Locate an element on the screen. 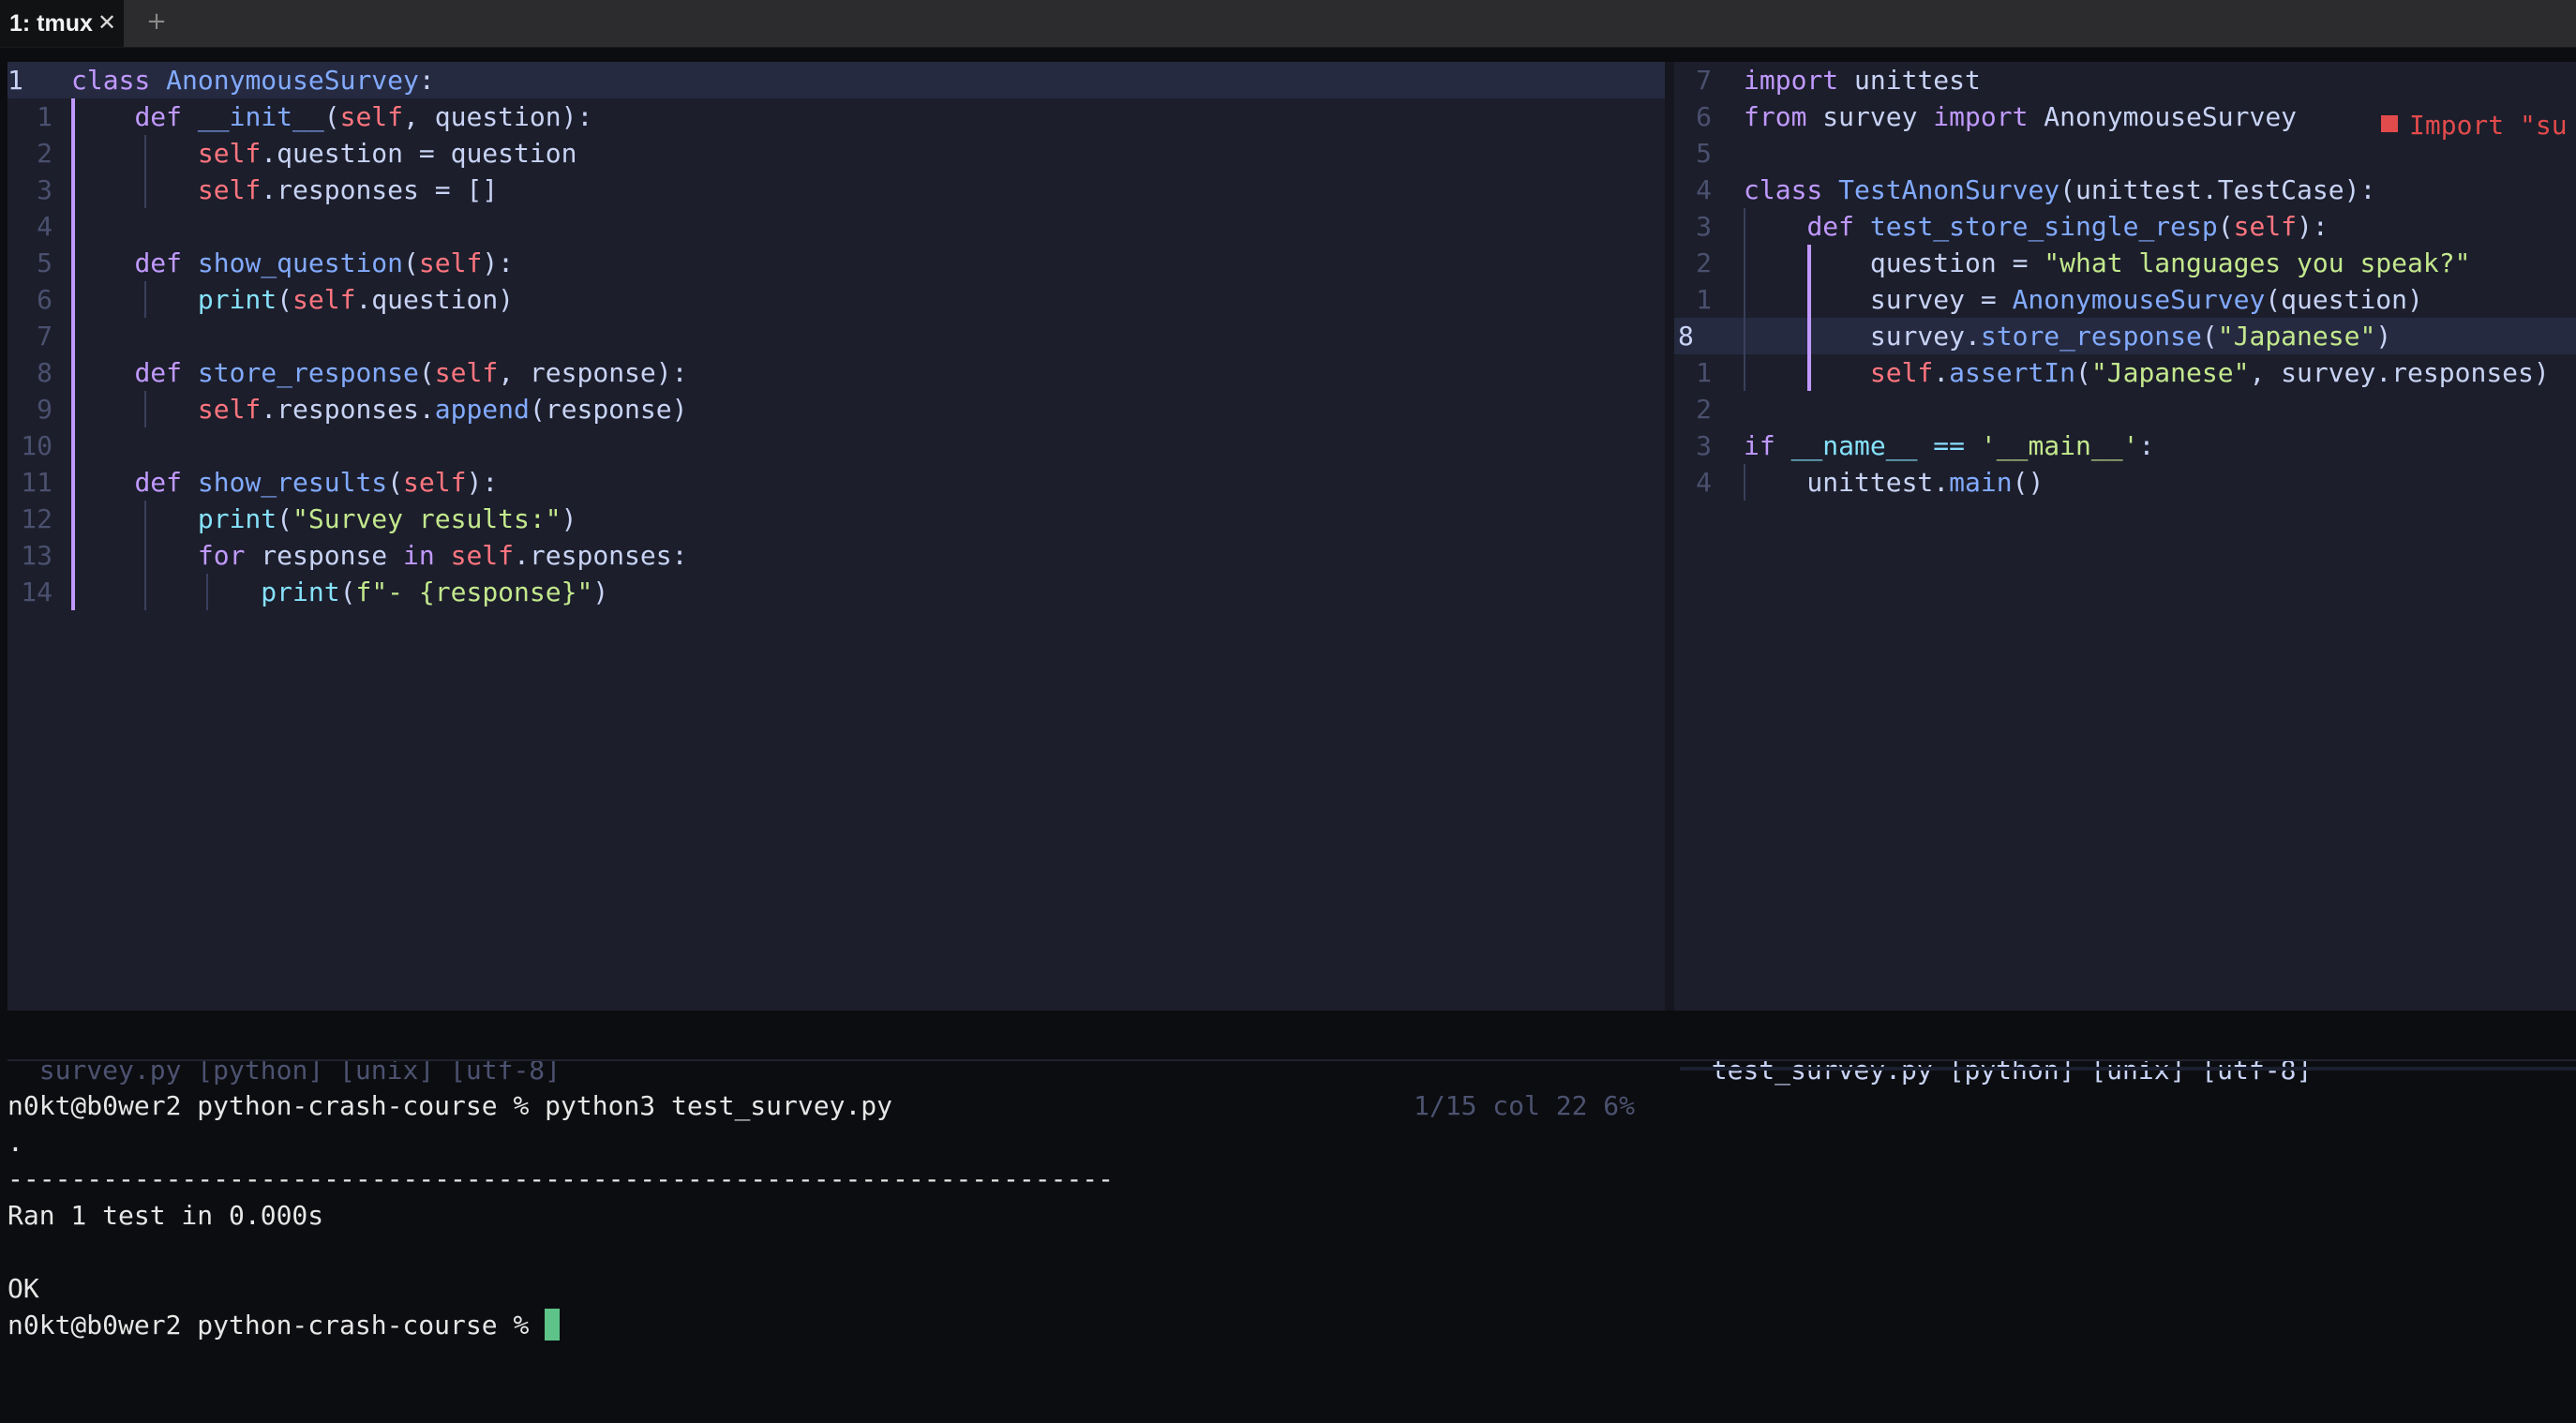  code-line: 1 class AnonymouseSurvey: is located at coordinates (836, 80).